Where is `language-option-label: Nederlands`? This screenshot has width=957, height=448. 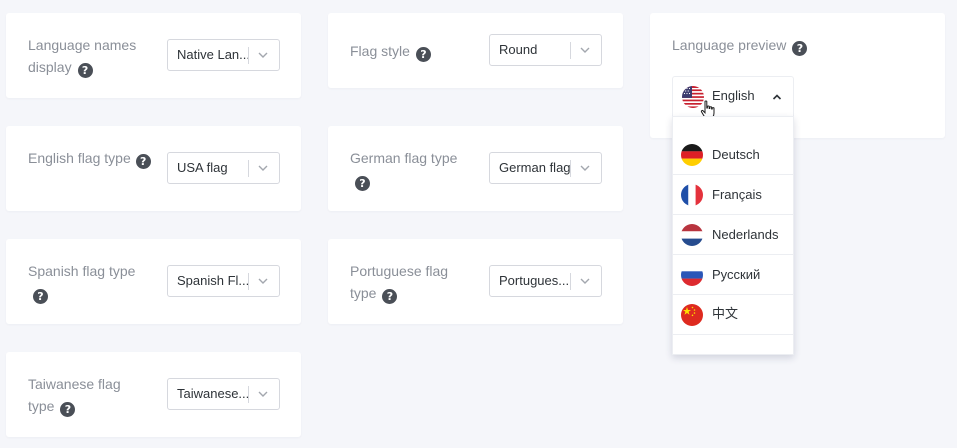 language-option-label: Nederlands is located at coordinates (745, 234).